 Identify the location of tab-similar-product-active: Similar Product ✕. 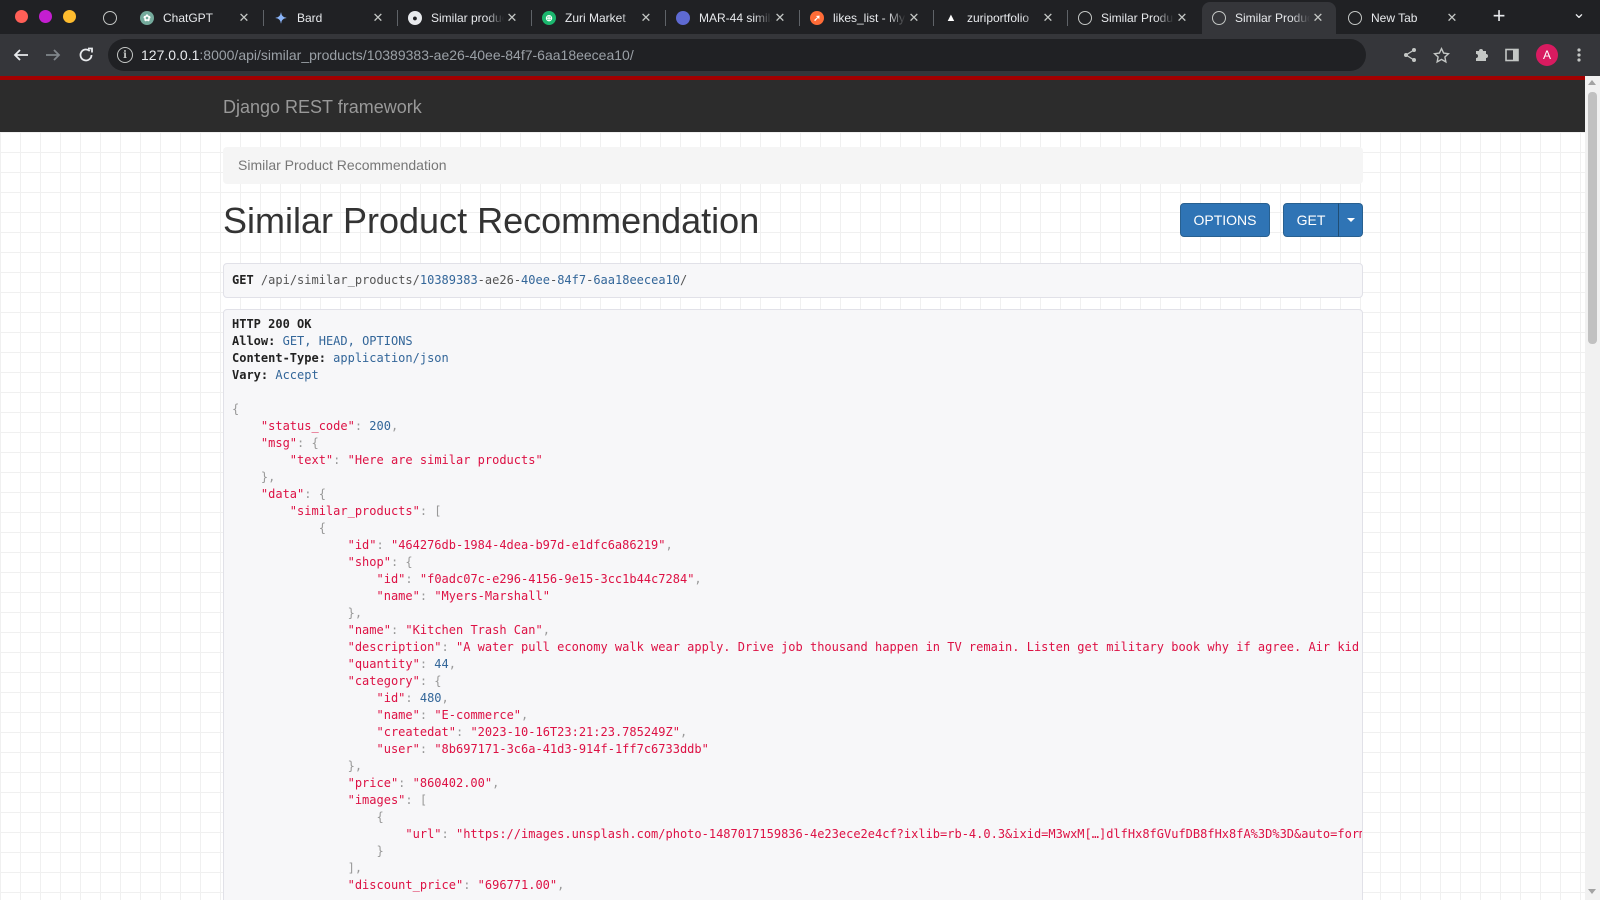
(1269, 18).